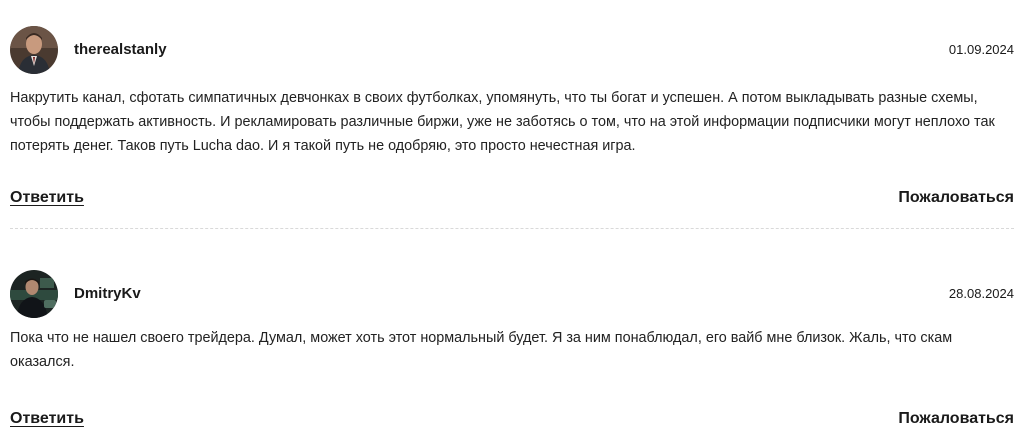  Describe the element at coordinates (512, 50) in the screenshot. I see `comment-header: therealstanly 01.09.2024` at that location.